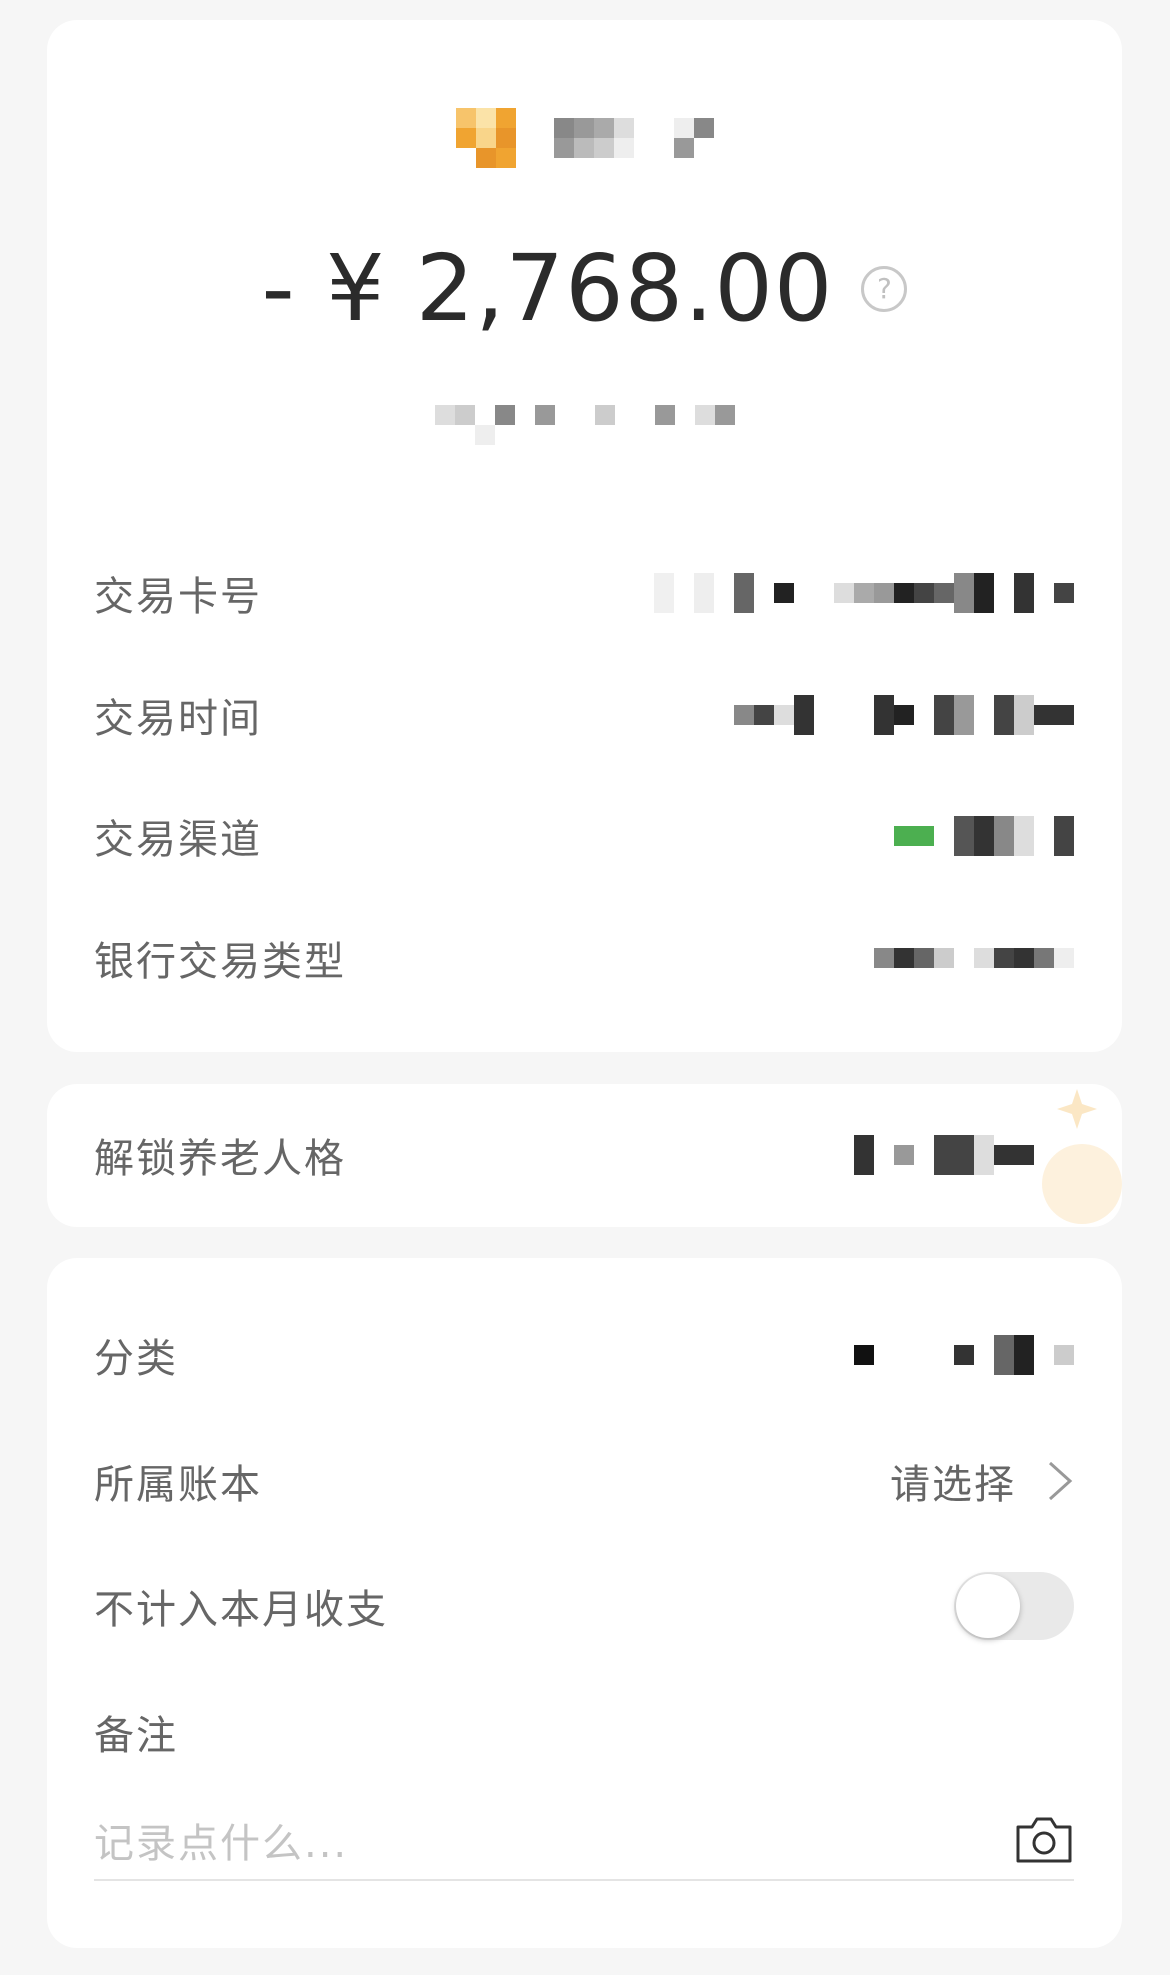 This screenshot has height=1975, width=1170. I want to click on promo-row: 解锁养老人格, so click(584, 1155).